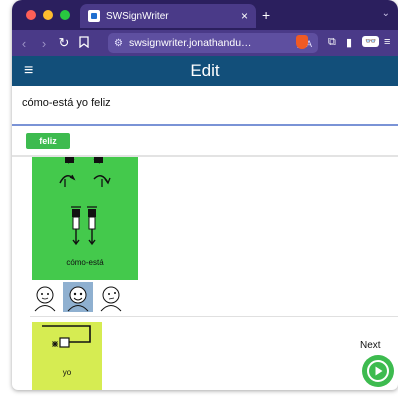 The height and width of the screenshot is (397, 398). I want to click on facial-expression-options, so click(80, 297).